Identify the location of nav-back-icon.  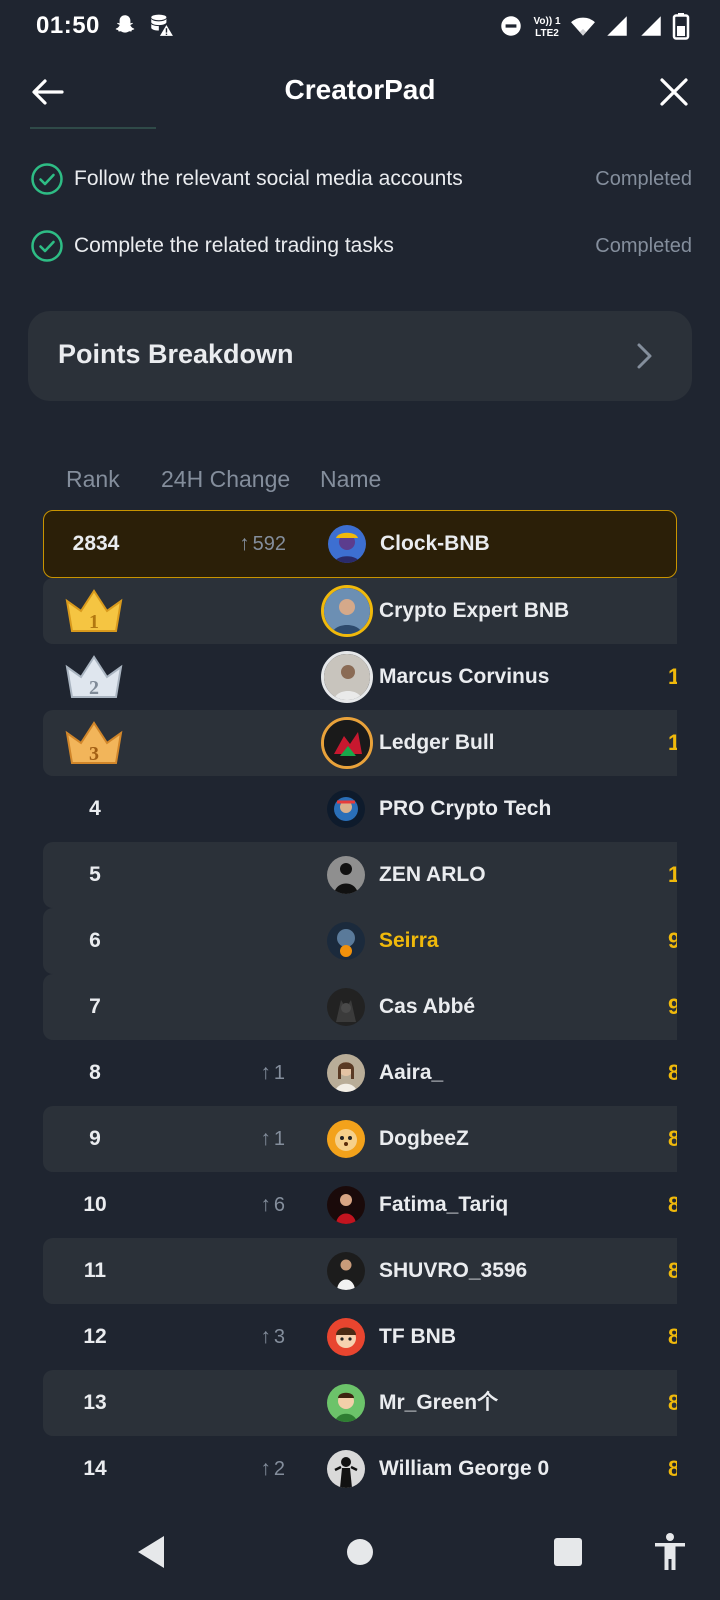
(152, 1552).